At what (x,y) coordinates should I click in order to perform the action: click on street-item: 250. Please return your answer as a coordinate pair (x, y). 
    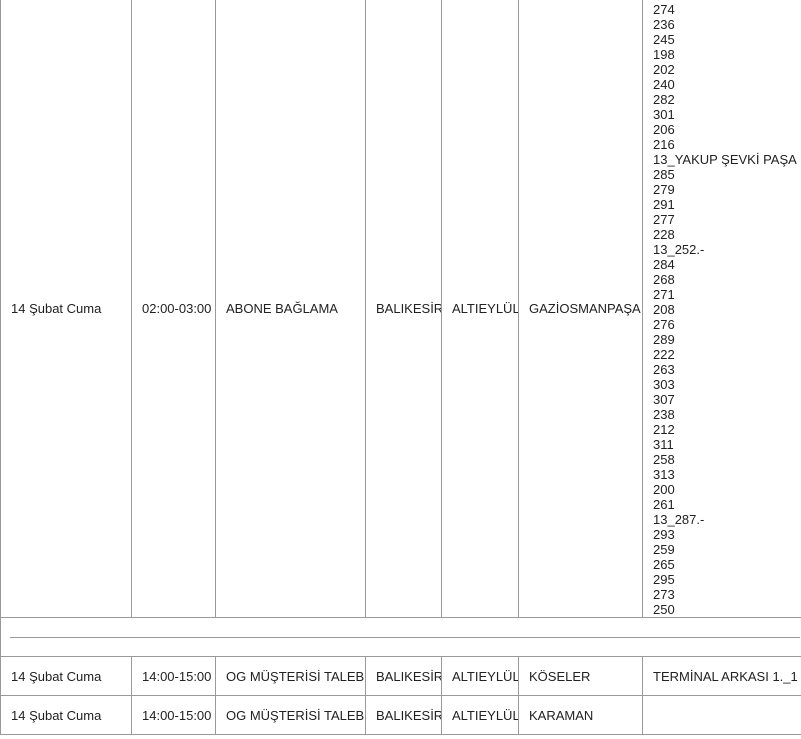
    Looking at the image, I should click on (664, 609).